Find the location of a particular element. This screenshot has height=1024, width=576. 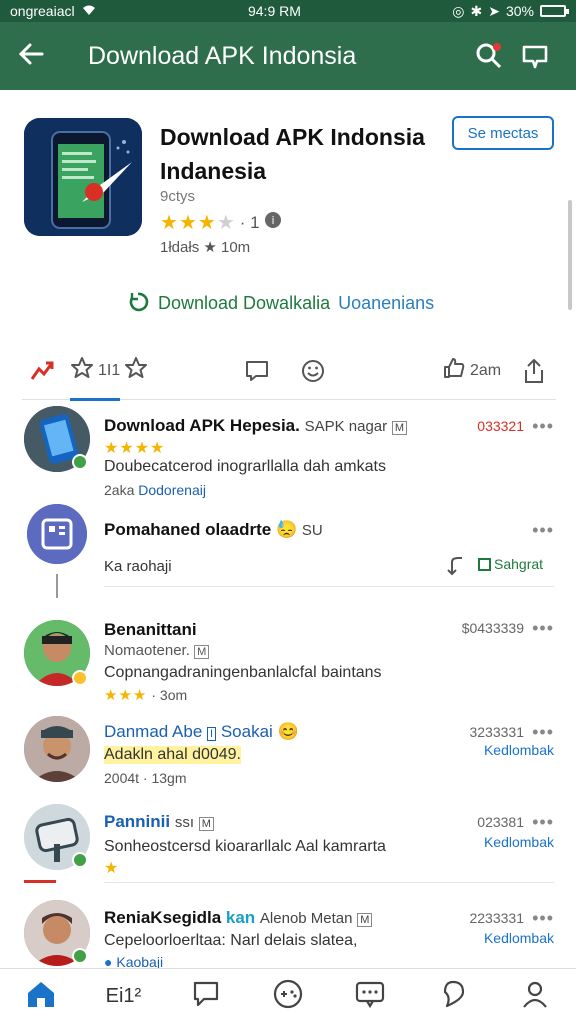

status-badge is located at coordinates (80, 678).